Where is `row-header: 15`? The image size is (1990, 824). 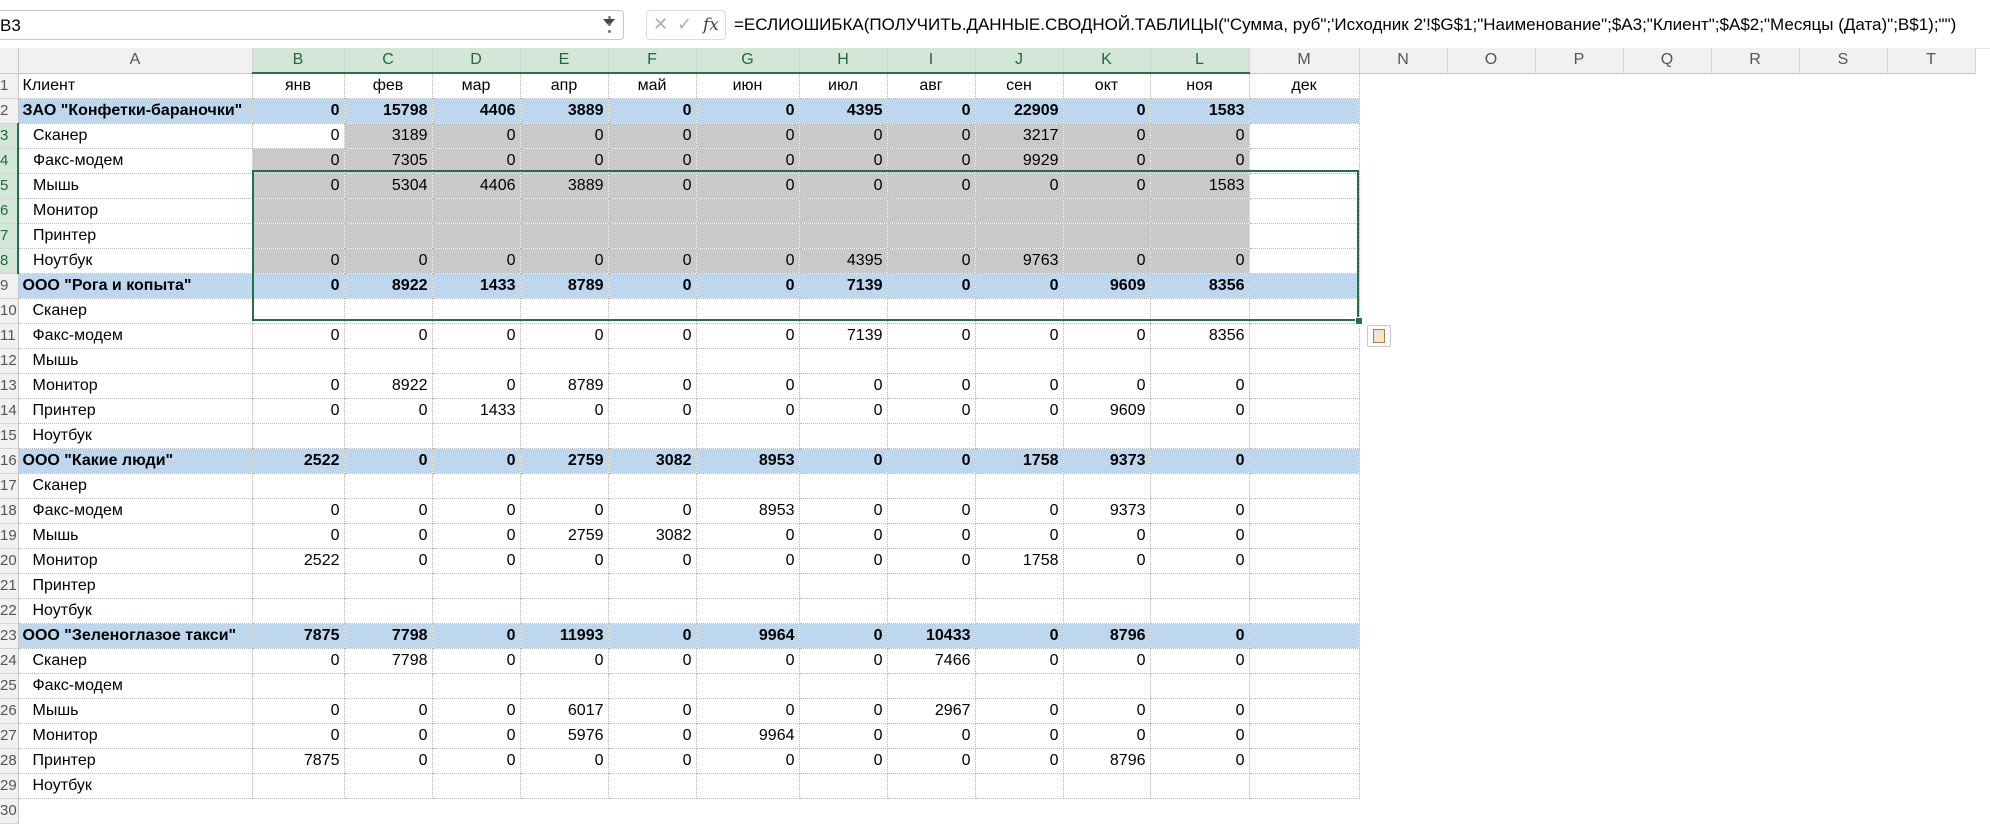
row-header: 15 is located at coordinates (9, 436).